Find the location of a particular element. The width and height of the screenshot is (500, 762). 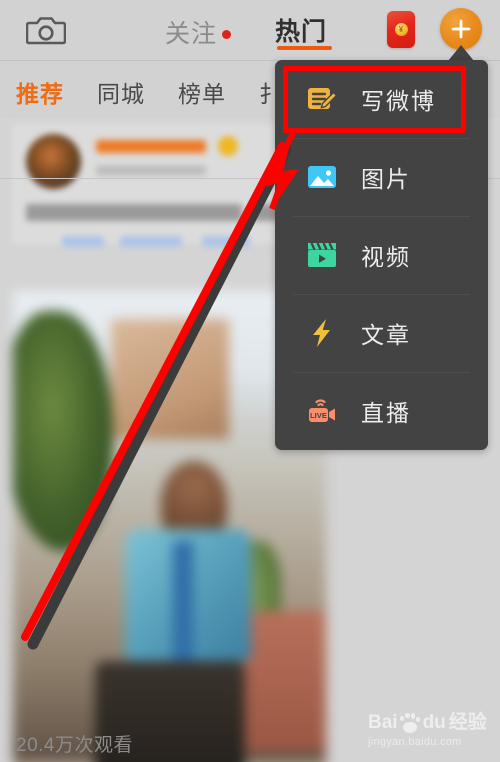

header-tab-follow: 关注 is located at coordinates (198, 32).